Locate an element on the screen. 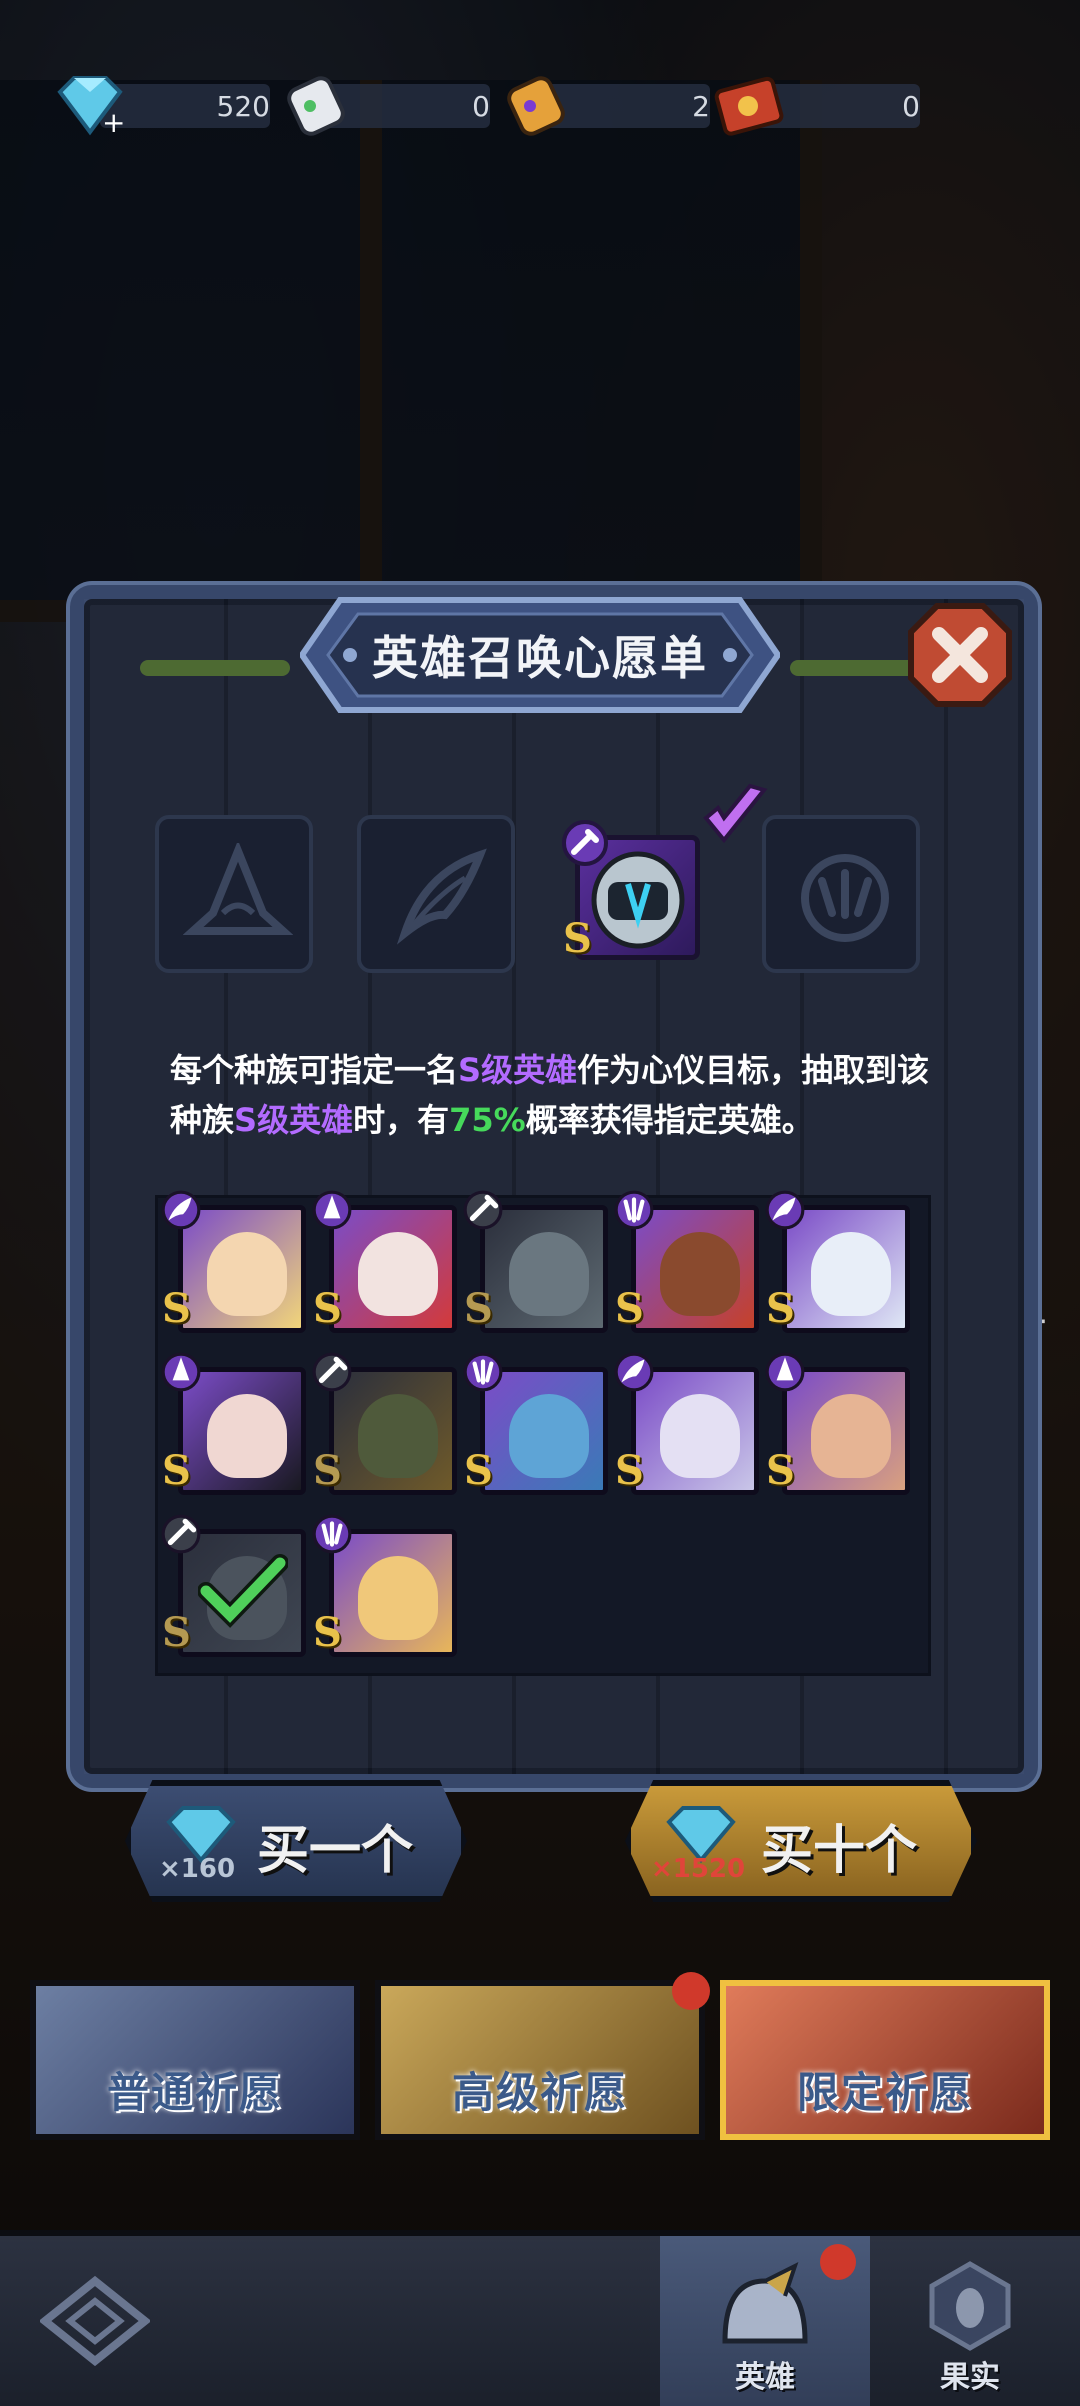  hero-notification-dot is located at coordinates (838, 2262).